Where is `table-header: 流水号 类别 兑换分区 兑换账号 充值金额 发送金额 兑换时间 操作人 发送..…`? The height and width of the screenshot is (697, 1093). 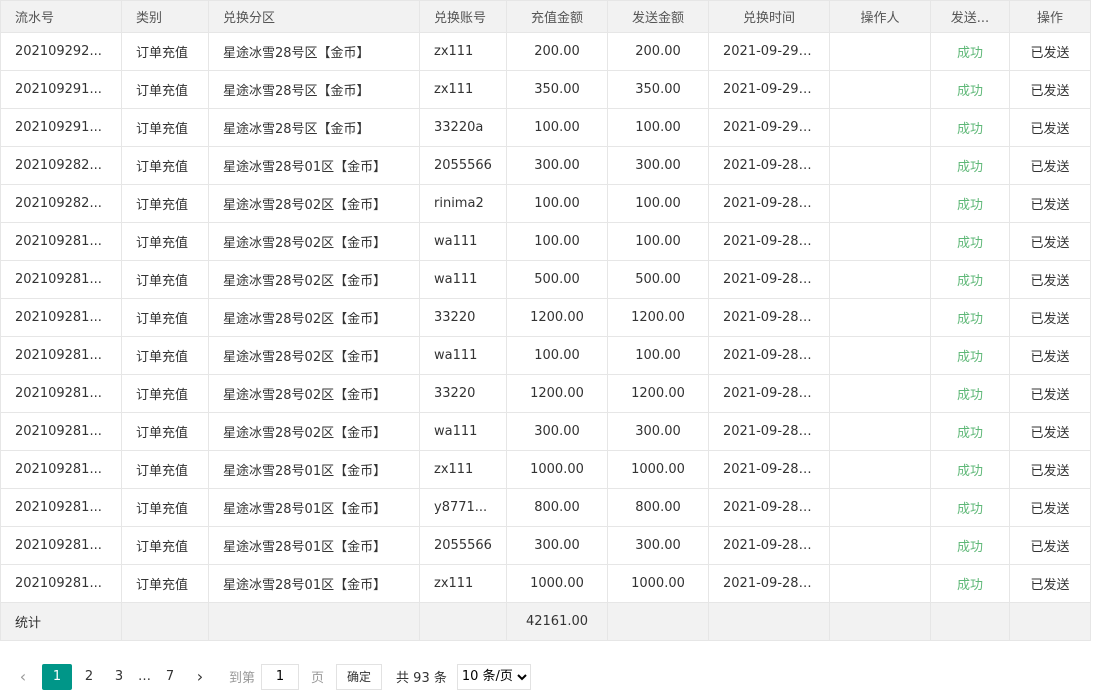 table-header: 流水号 类别 兑换分区 兑换账号 充值金额 发送金额 兑换时间 操作人 发送..… is located at coordinates (545, 16).